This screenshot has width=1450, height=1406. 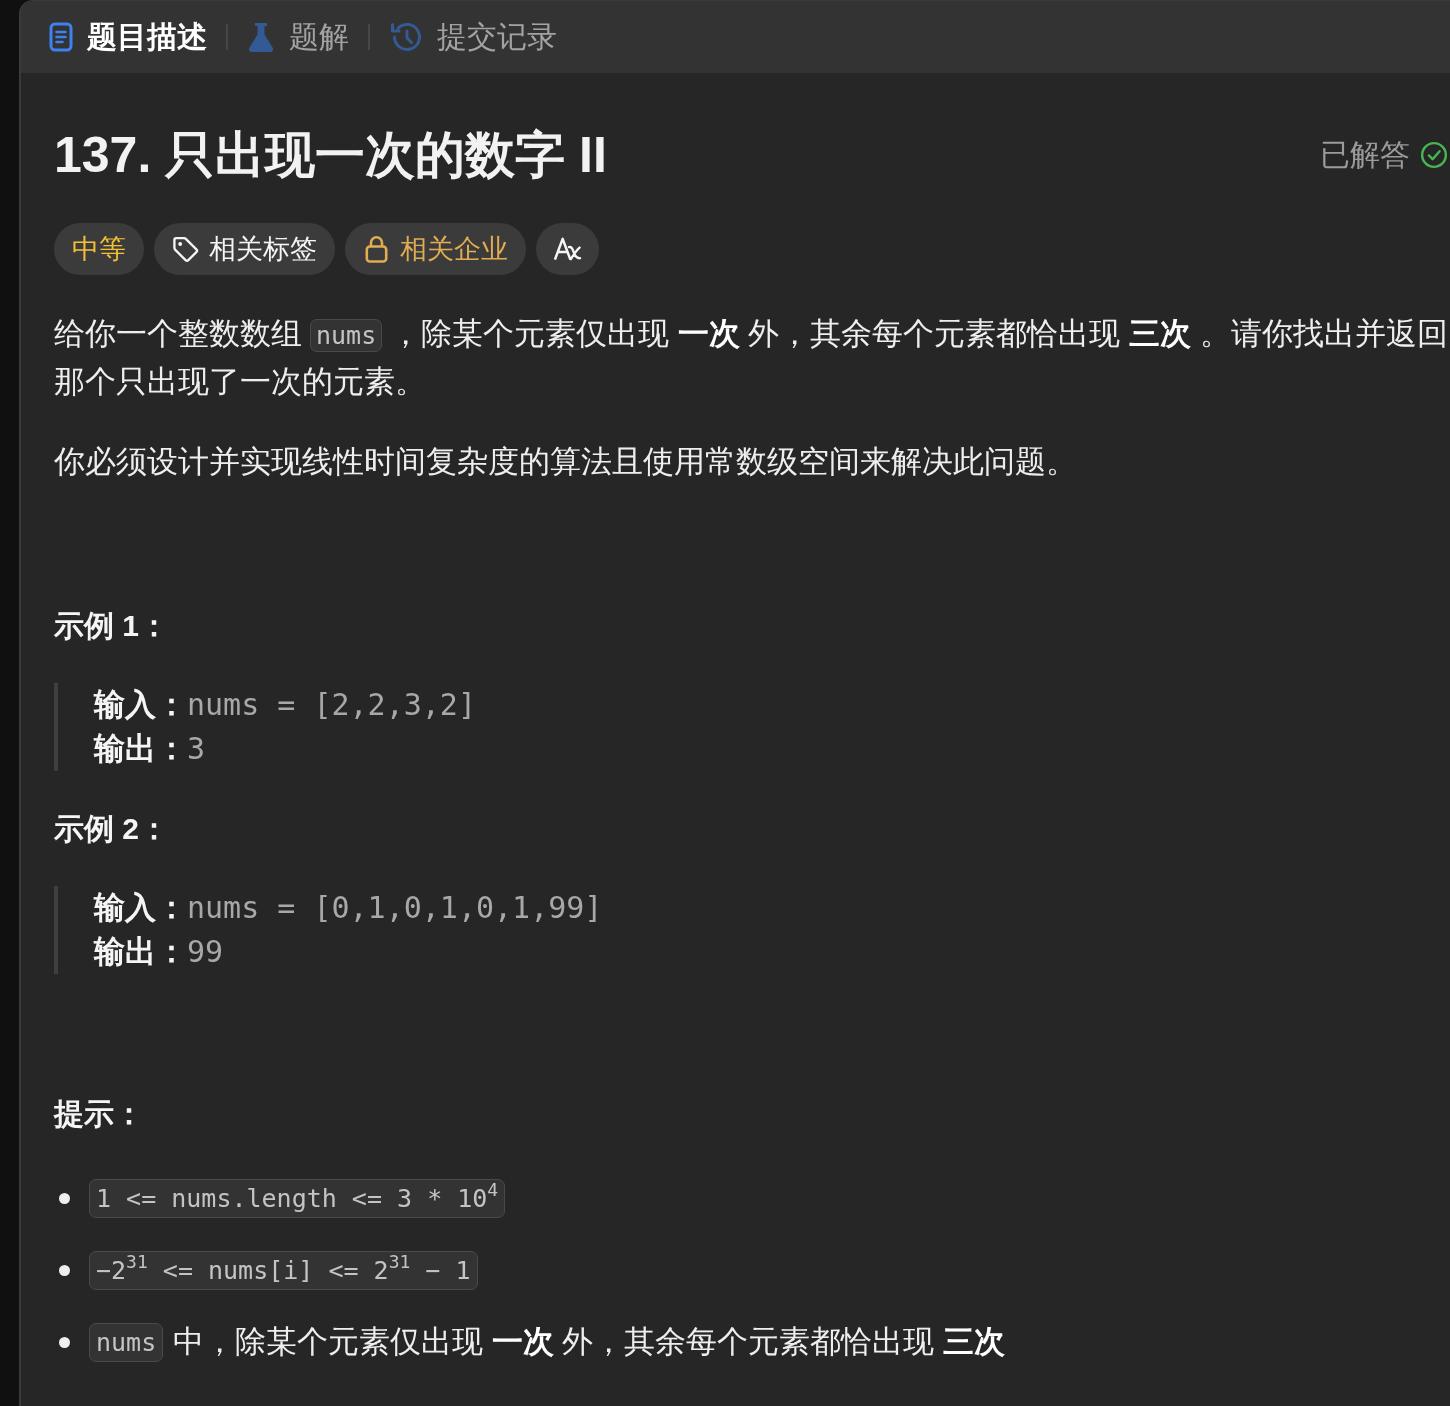 What do you see at coordinates (330, 155) in the screenshot?
I see `problem-title: 137. 只出现一次的数字 II` at bounding box center [330, 155].